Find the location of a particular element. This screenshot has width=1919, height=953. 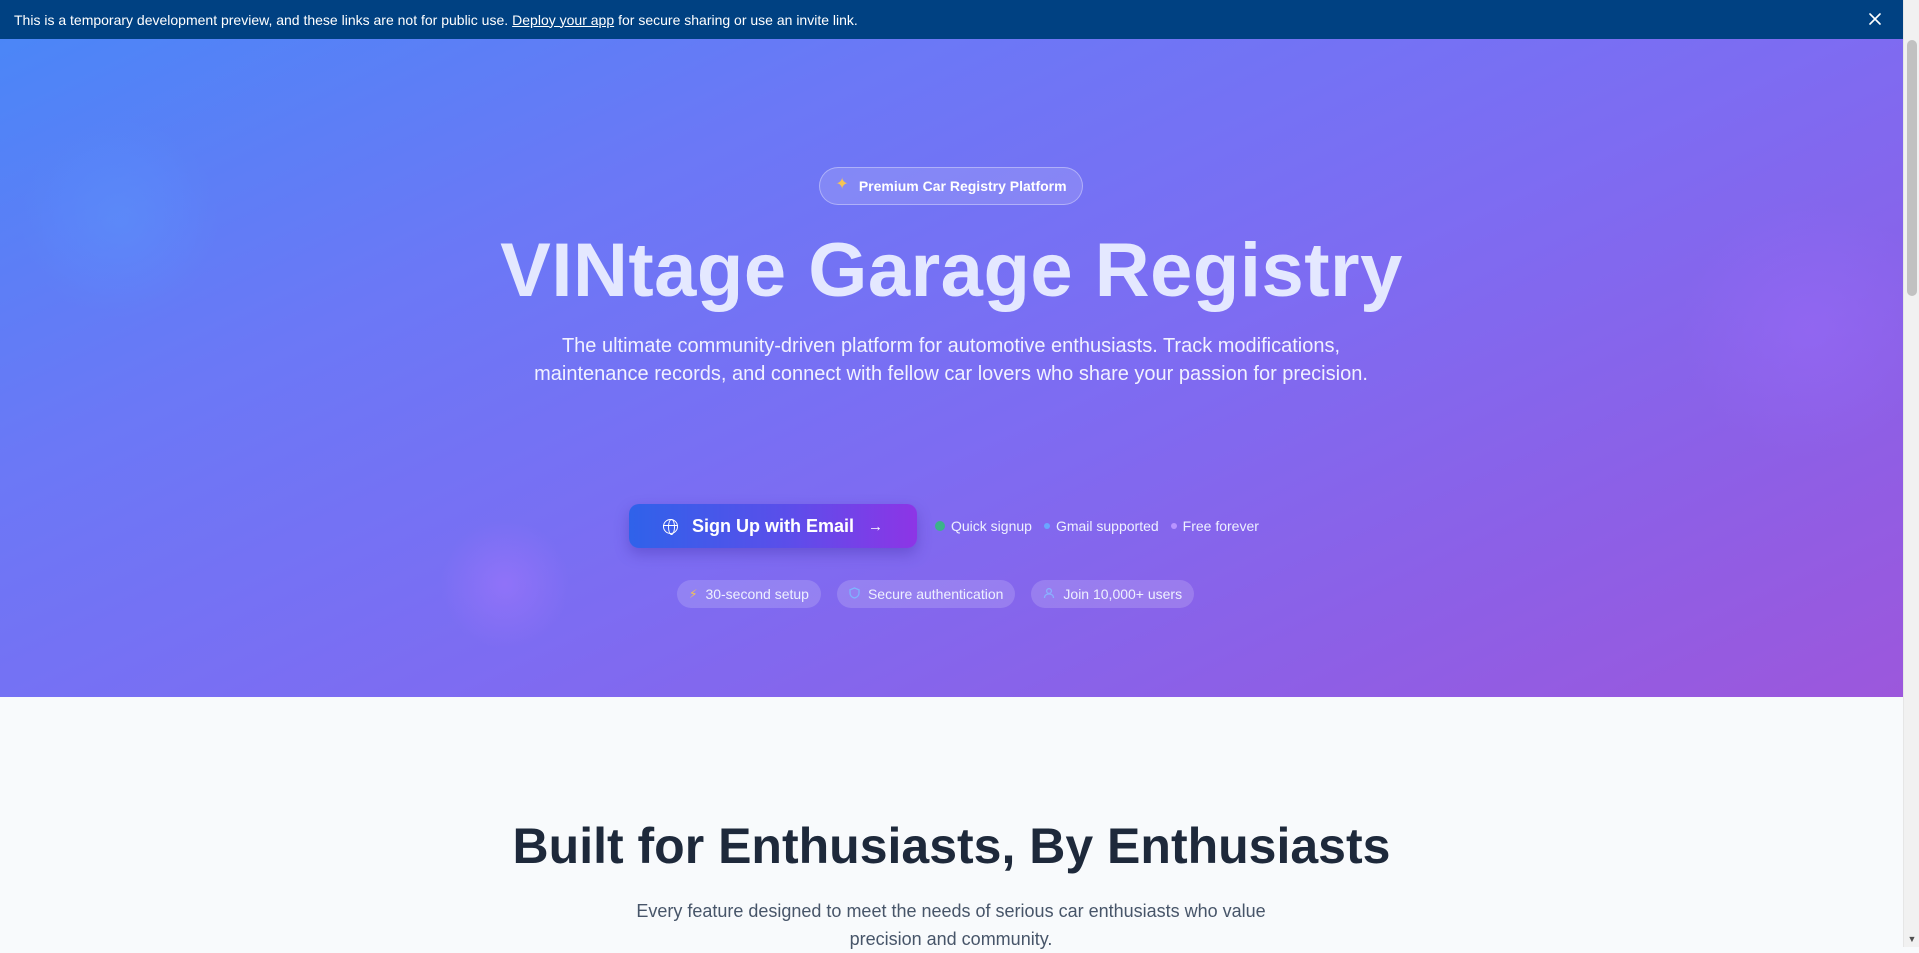

platform-badge: ✦ Premium Car Registry Platform is located at coordinates (951, 186).